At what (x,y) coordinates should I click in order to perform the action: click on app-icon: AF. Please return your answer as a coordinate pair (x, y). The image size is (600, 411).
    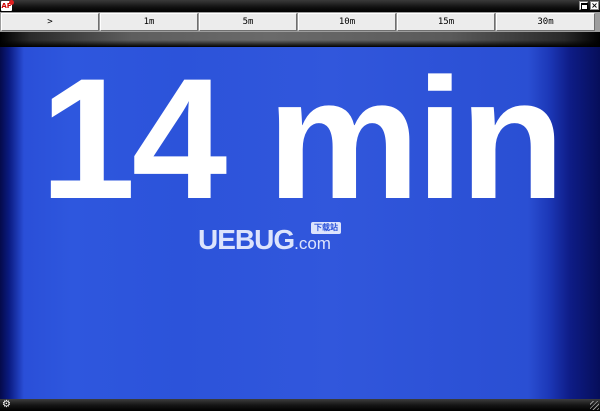
    Looking at the image, I should click on (7, 5).